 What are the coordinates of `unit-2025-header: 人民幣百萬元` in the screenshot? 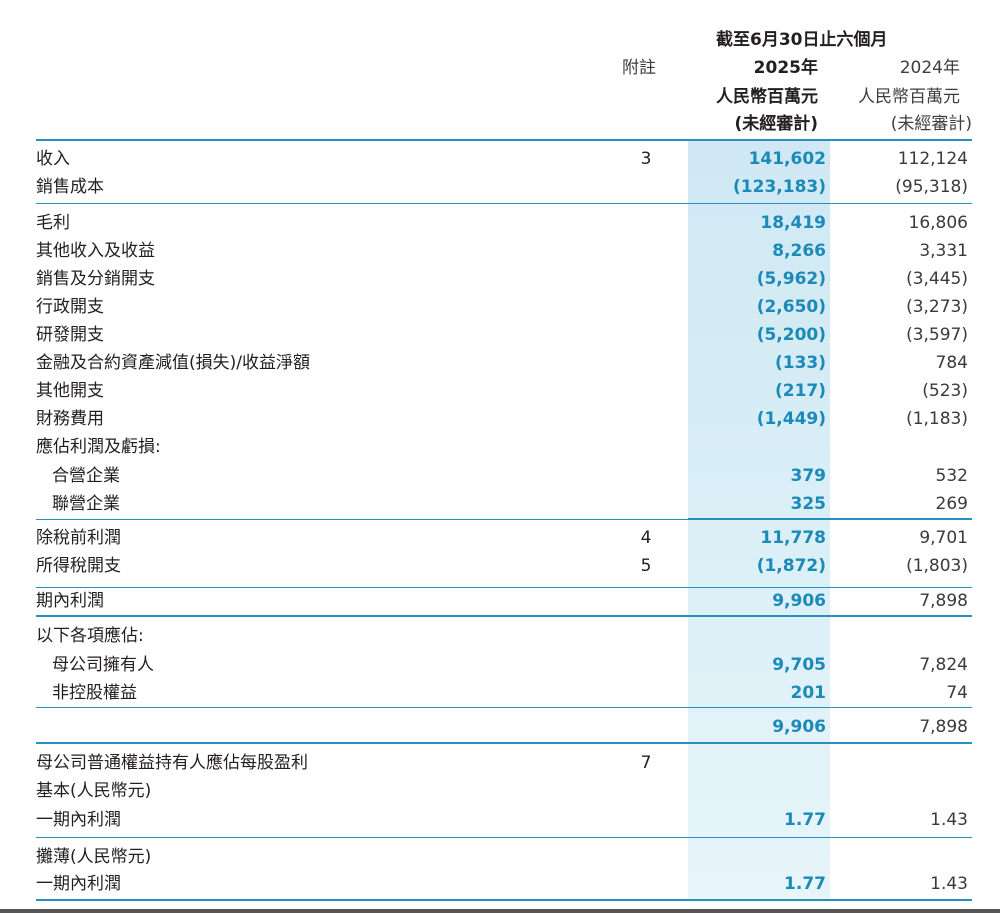 It's located at (767, 97).